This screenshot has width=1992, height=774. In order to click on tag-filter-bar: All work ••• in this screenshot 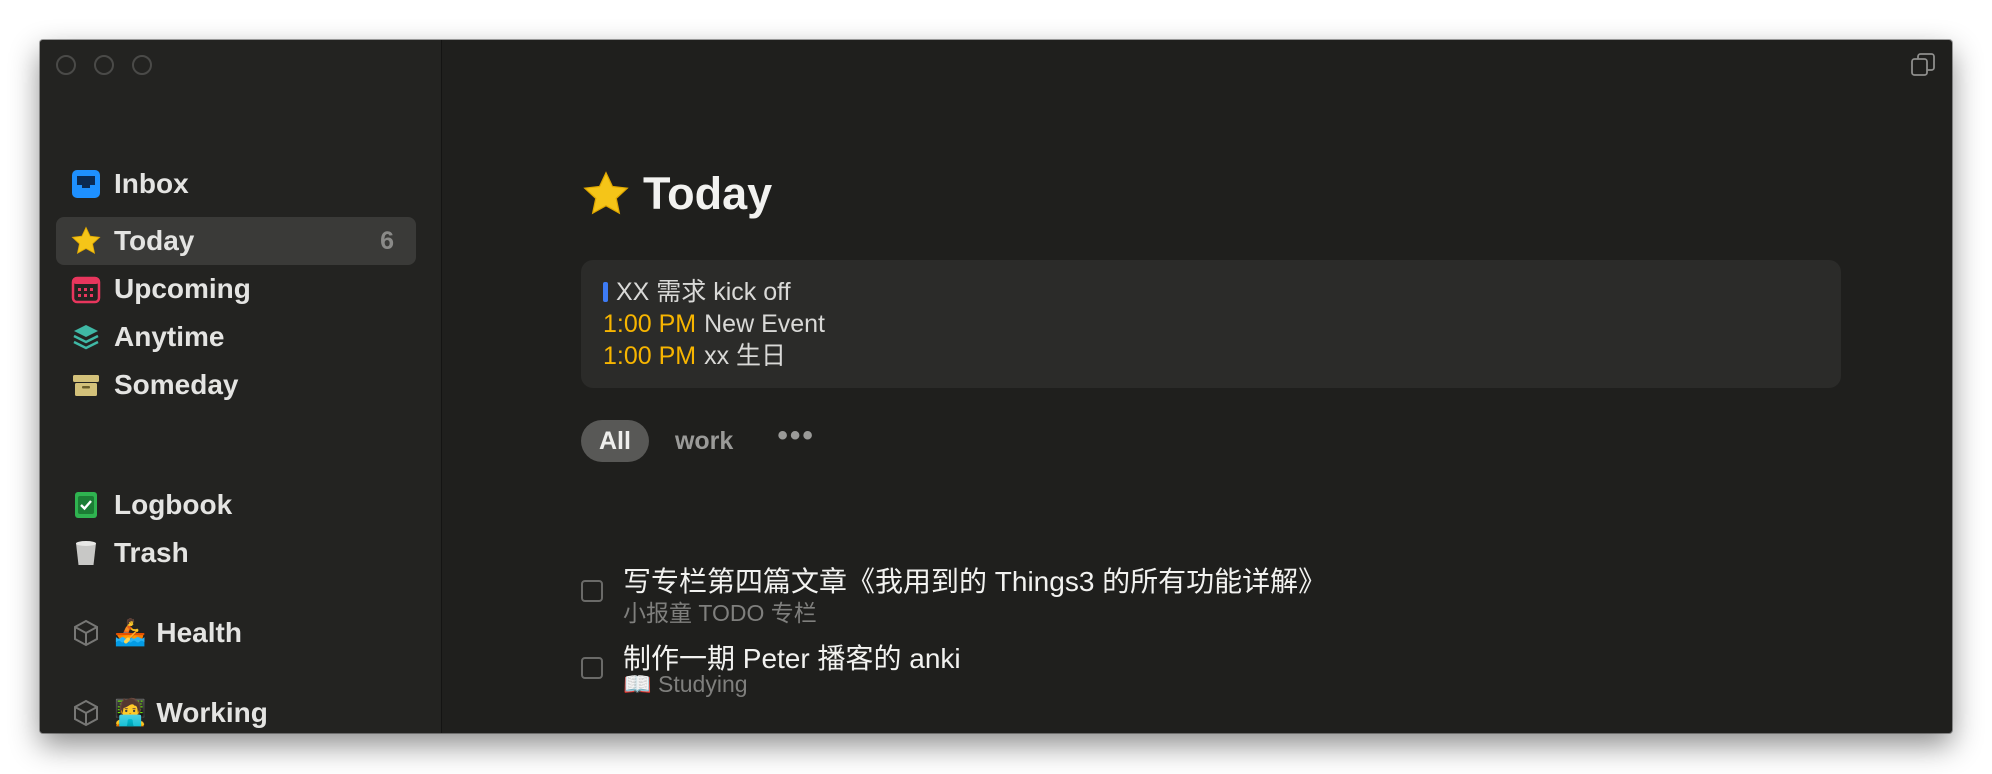, I will do `click(711, 440)`.